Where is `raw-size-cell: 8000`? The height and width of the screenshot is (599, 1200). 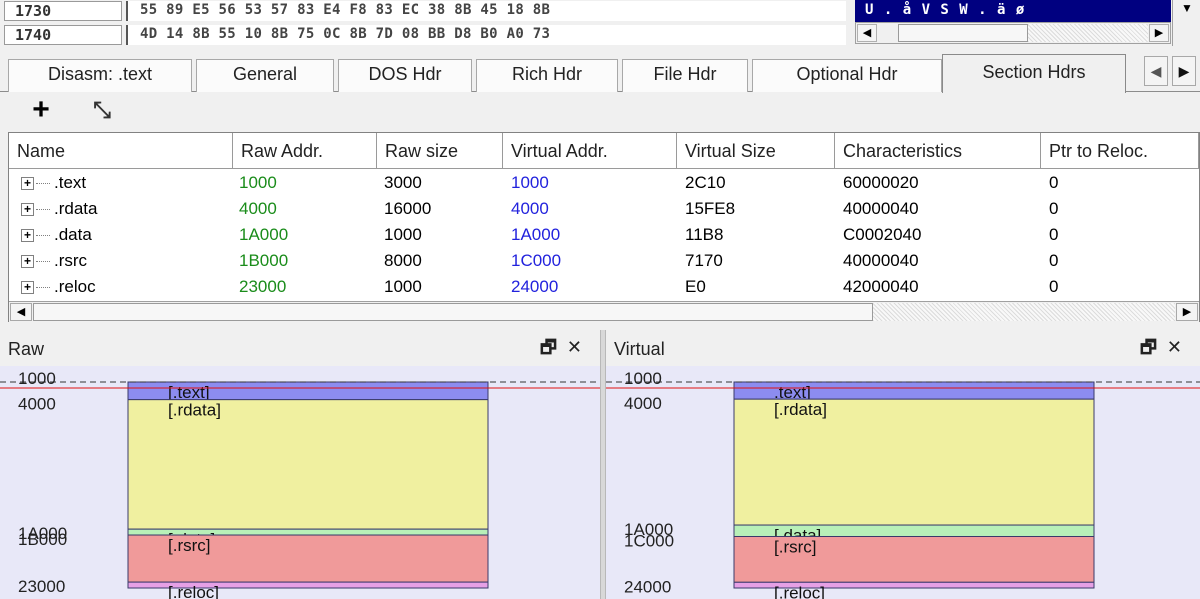 raw-size-cell: 8000 is located at coordinates (403, 260).